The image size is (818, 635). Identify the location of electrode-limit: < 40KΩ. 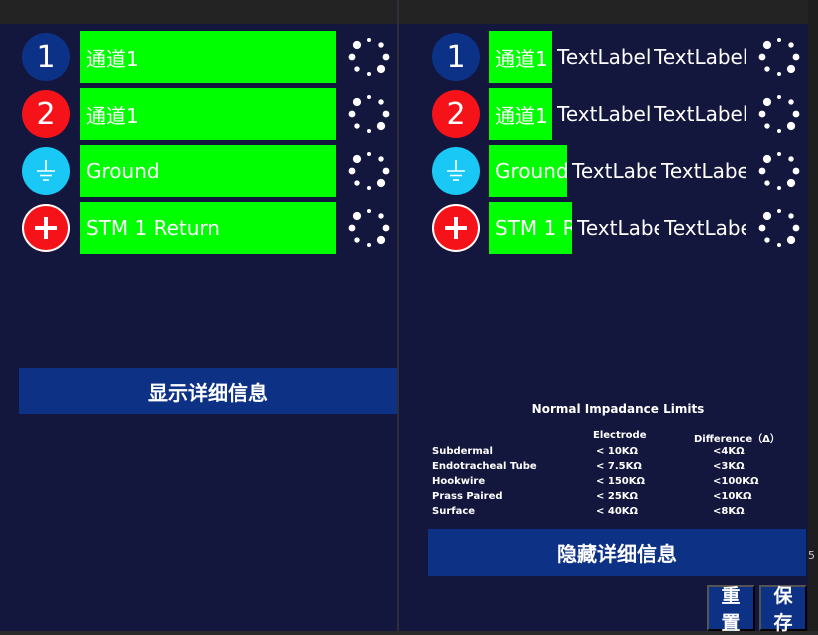
(617, 511).